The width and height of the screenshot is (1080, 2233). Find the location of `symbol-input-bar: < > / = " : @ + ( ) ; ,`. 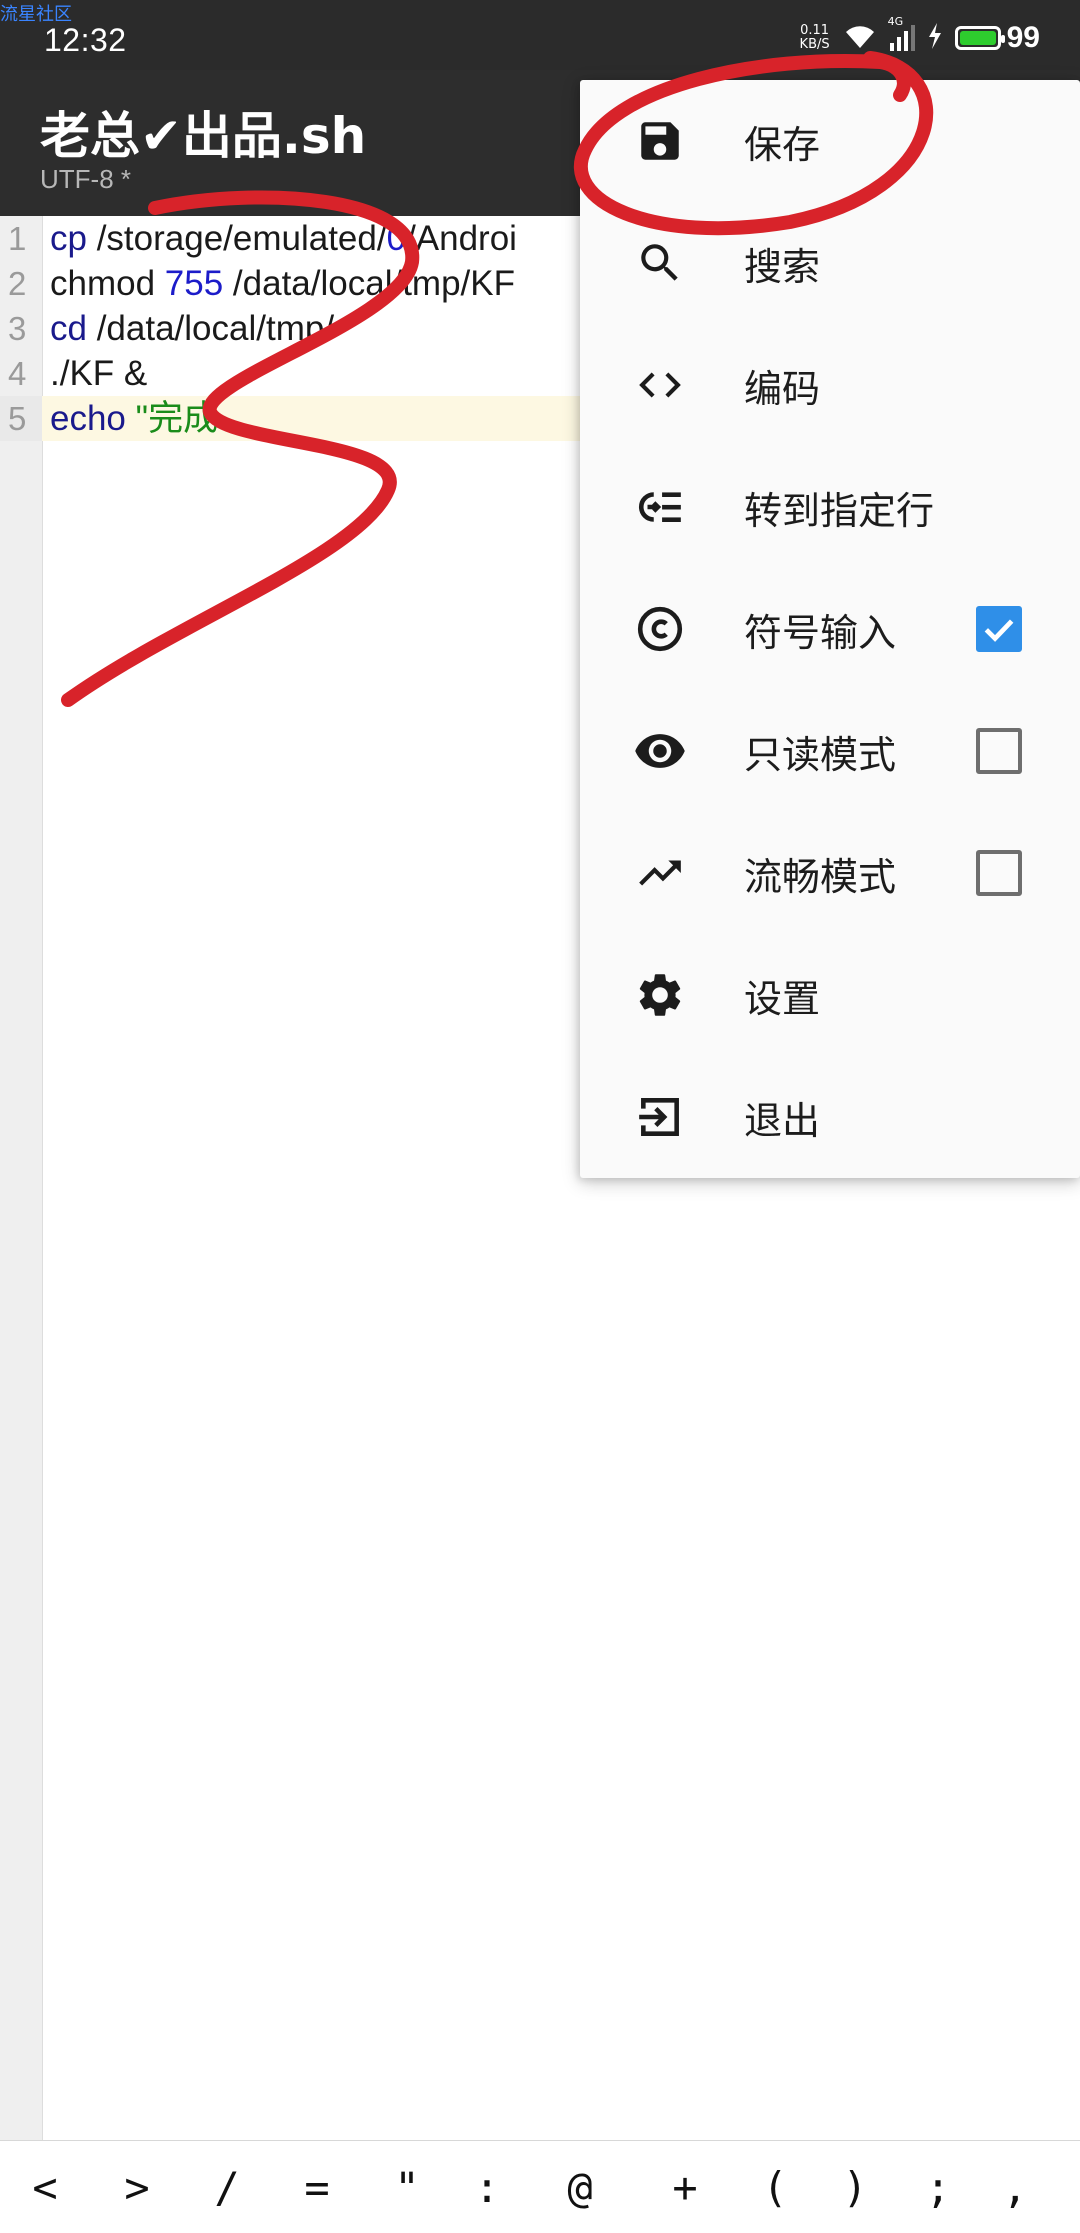

symbol-input-bar: < > / = " : @ + ( ) ; , is located at coordinates (540, 2186).